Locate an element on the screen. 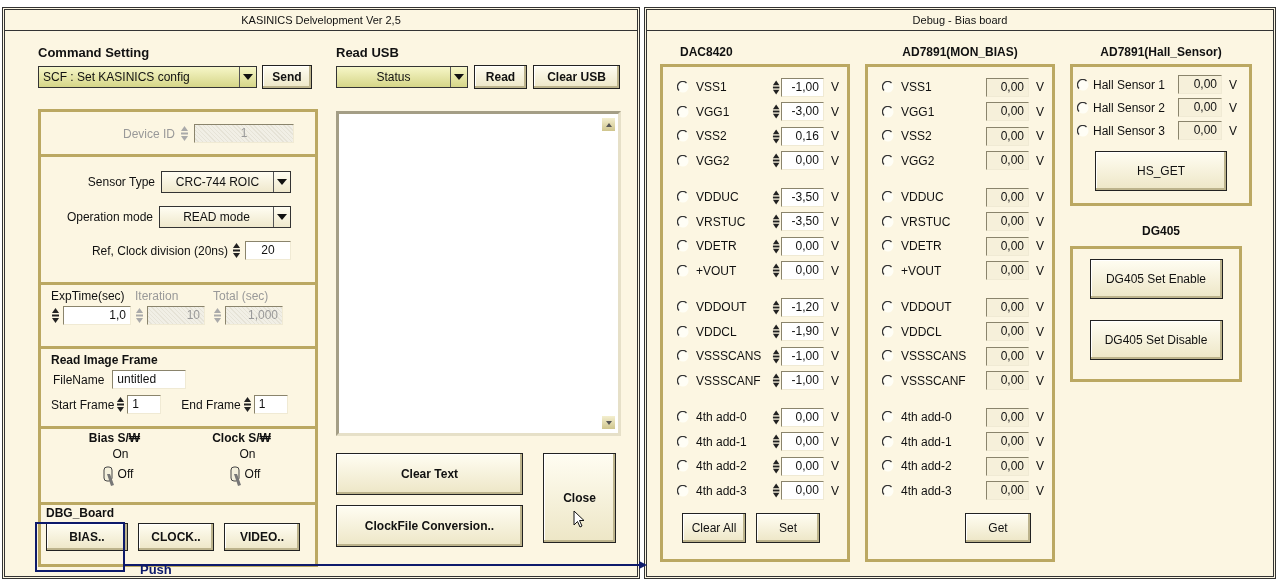  board-button: CLOCK.. is located at coordinates (176, 537).